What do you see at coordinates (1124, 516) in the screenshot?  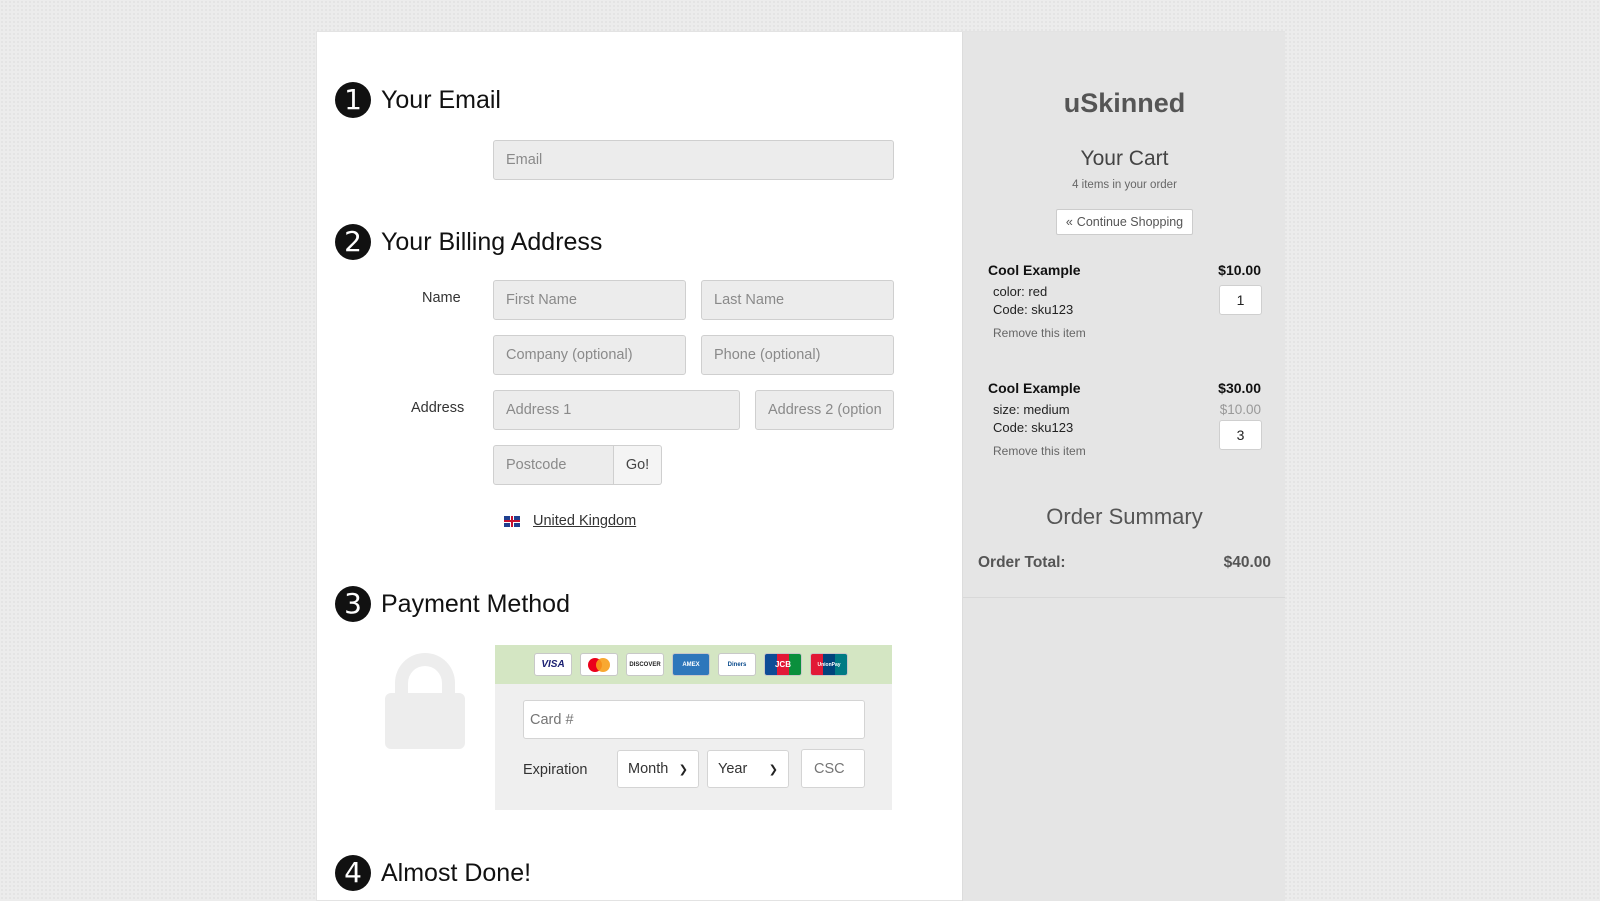 I see `order-summary-title: Order Summary` at bounding box center [1124, 516].